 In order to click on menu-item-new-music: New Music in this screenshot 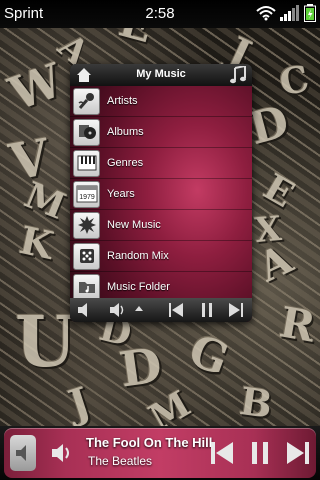, I will do `click(161, 225)`.